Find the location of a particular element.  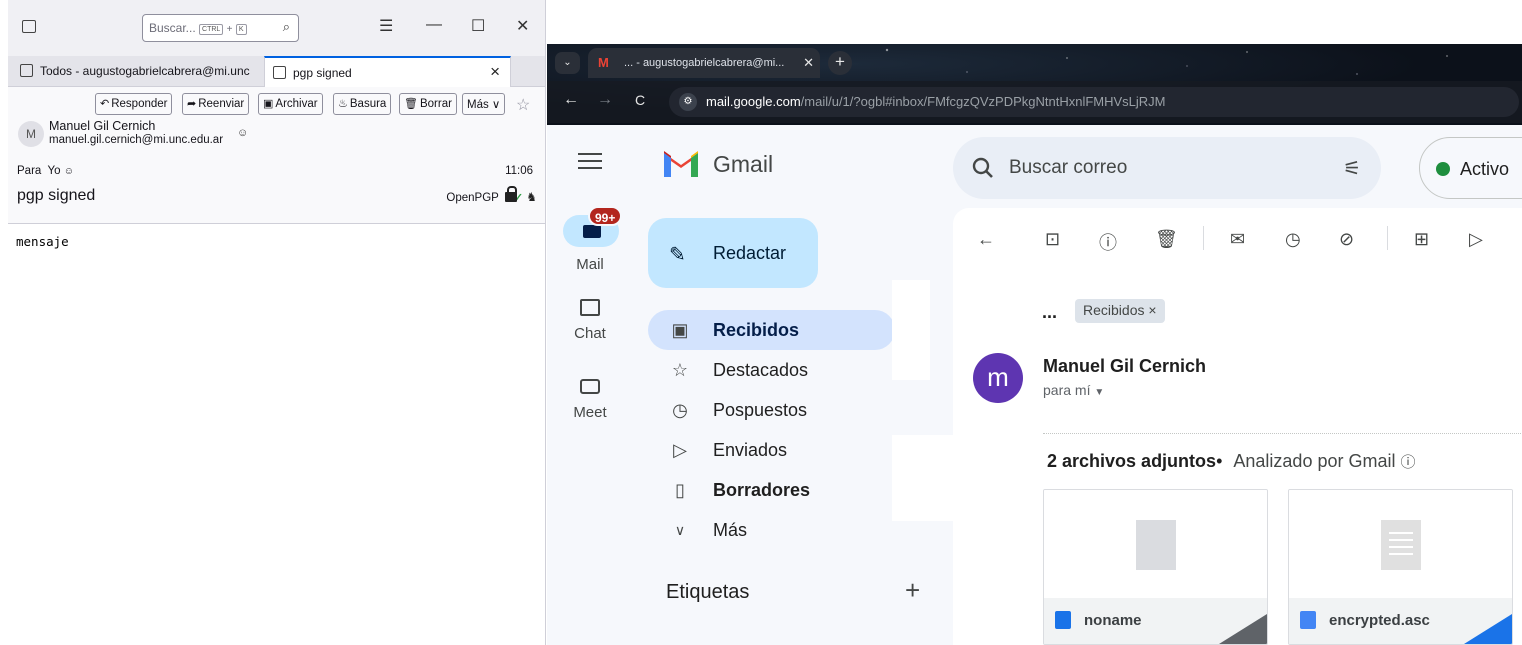

add-label-button: + is located at coordinates (912, 590).